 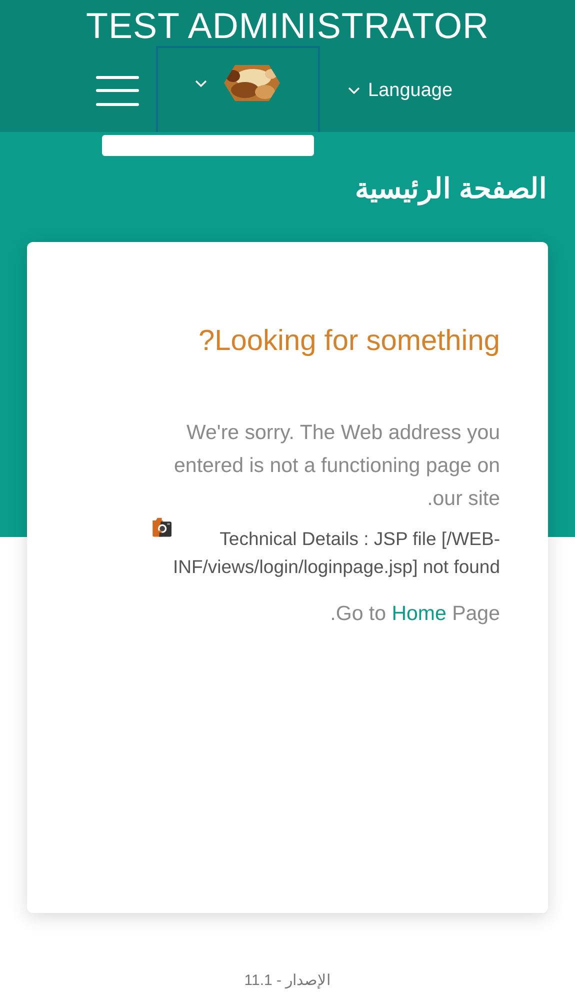 I want to click on app-title: TEST ADMINISTRATOR, so click(x=287, y=26).